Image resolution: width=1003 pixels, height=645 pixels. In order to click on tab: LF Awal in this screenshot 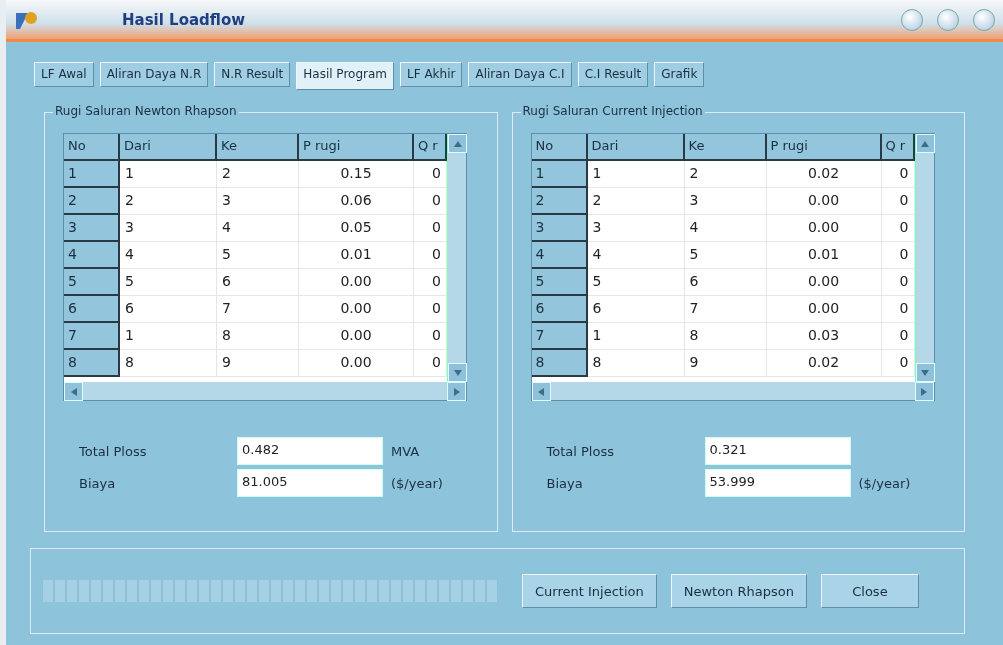, I will do `click(64, 74)`.